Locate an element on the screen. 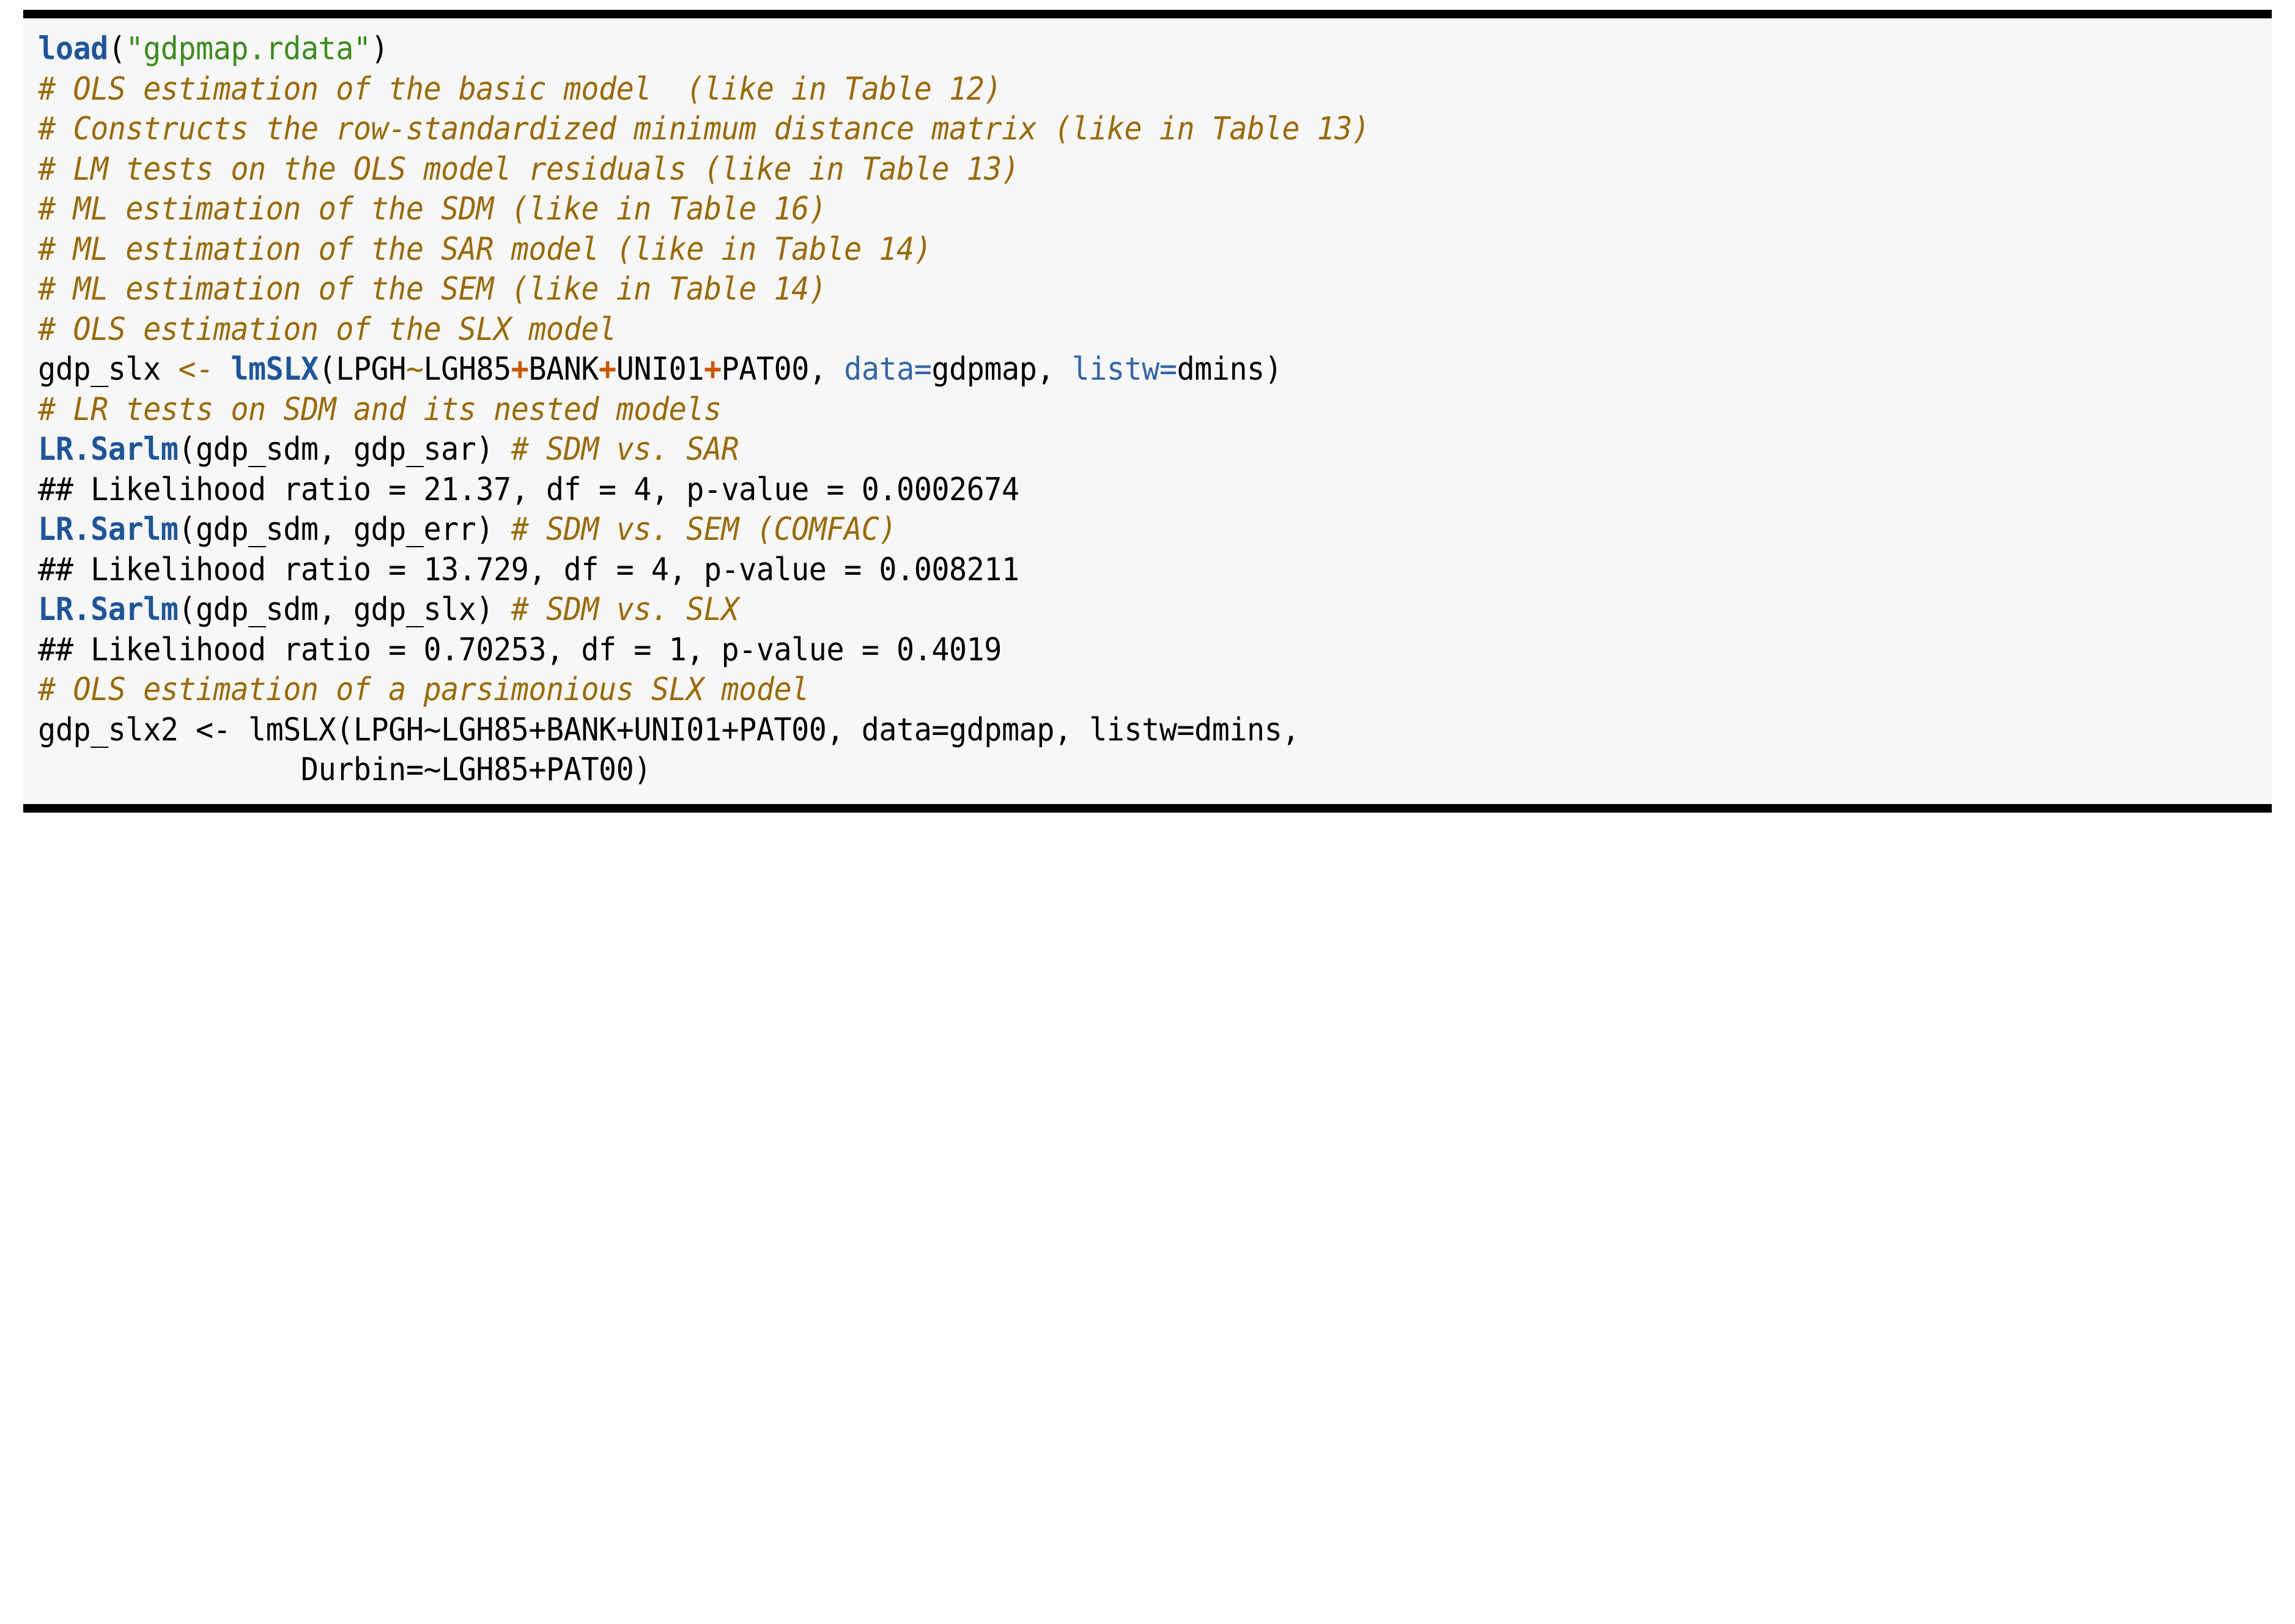  code-line: LR.Sarlm(gdp_sdm, gdp_sar) # SDM vs. SAR is located at coordinates (1069, 450).